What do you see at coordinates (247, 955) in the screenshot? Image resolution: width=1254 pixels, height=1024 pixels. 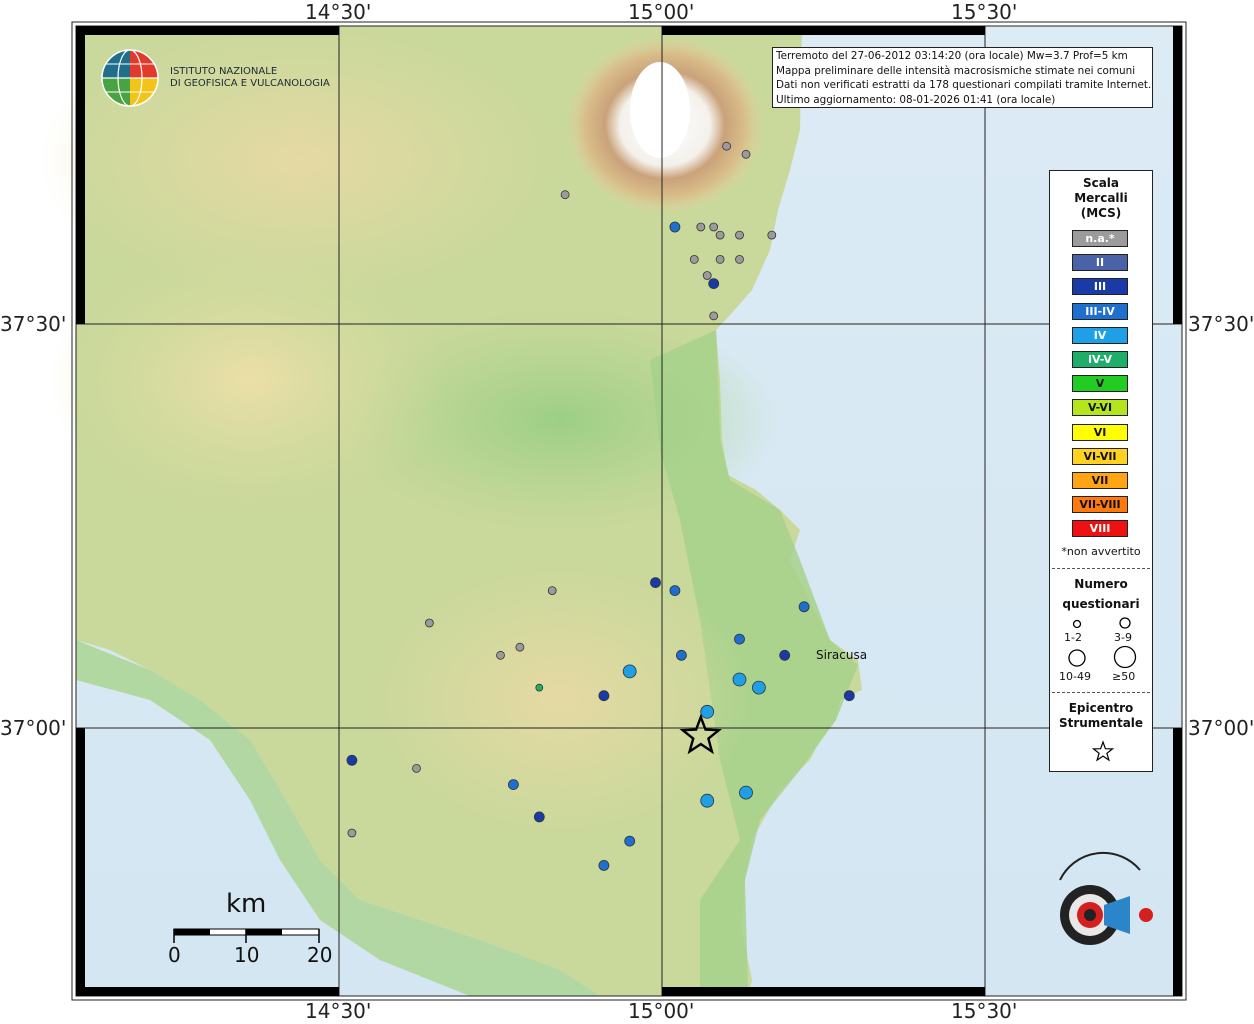 I see `scale-tick-10: 10` at bounding box center [247, 955].